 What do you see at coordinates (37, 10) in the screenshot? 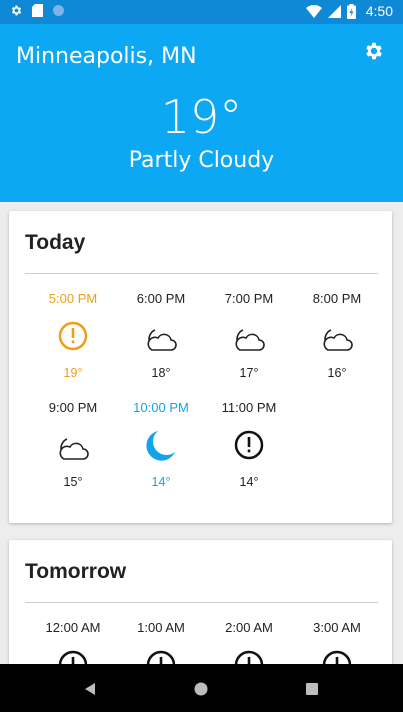
I see `sd-card-icon` at bounding box center [37, 10].